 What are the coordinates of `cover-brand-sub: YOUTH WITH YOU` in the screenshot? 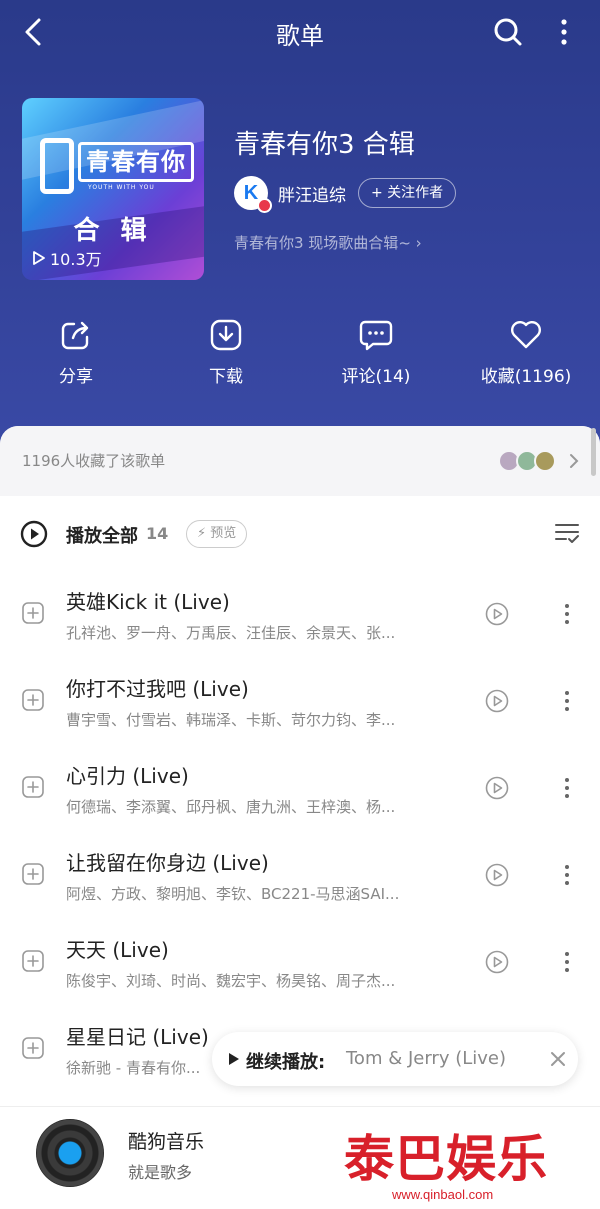 It's located at (121, 187).